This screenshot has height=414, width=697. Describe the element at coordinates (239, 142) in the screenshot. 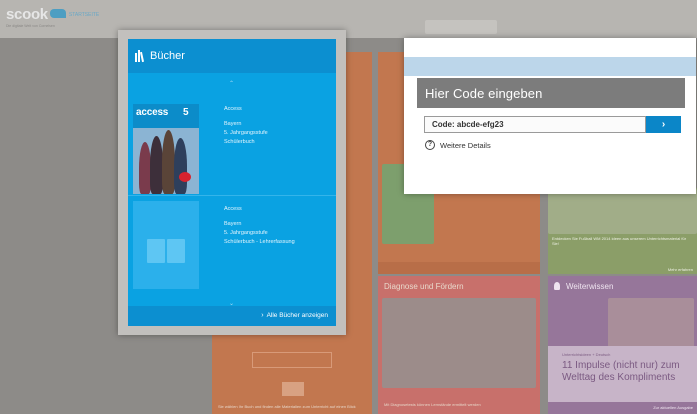

I see `book-line: Schülerbuch` at that location.